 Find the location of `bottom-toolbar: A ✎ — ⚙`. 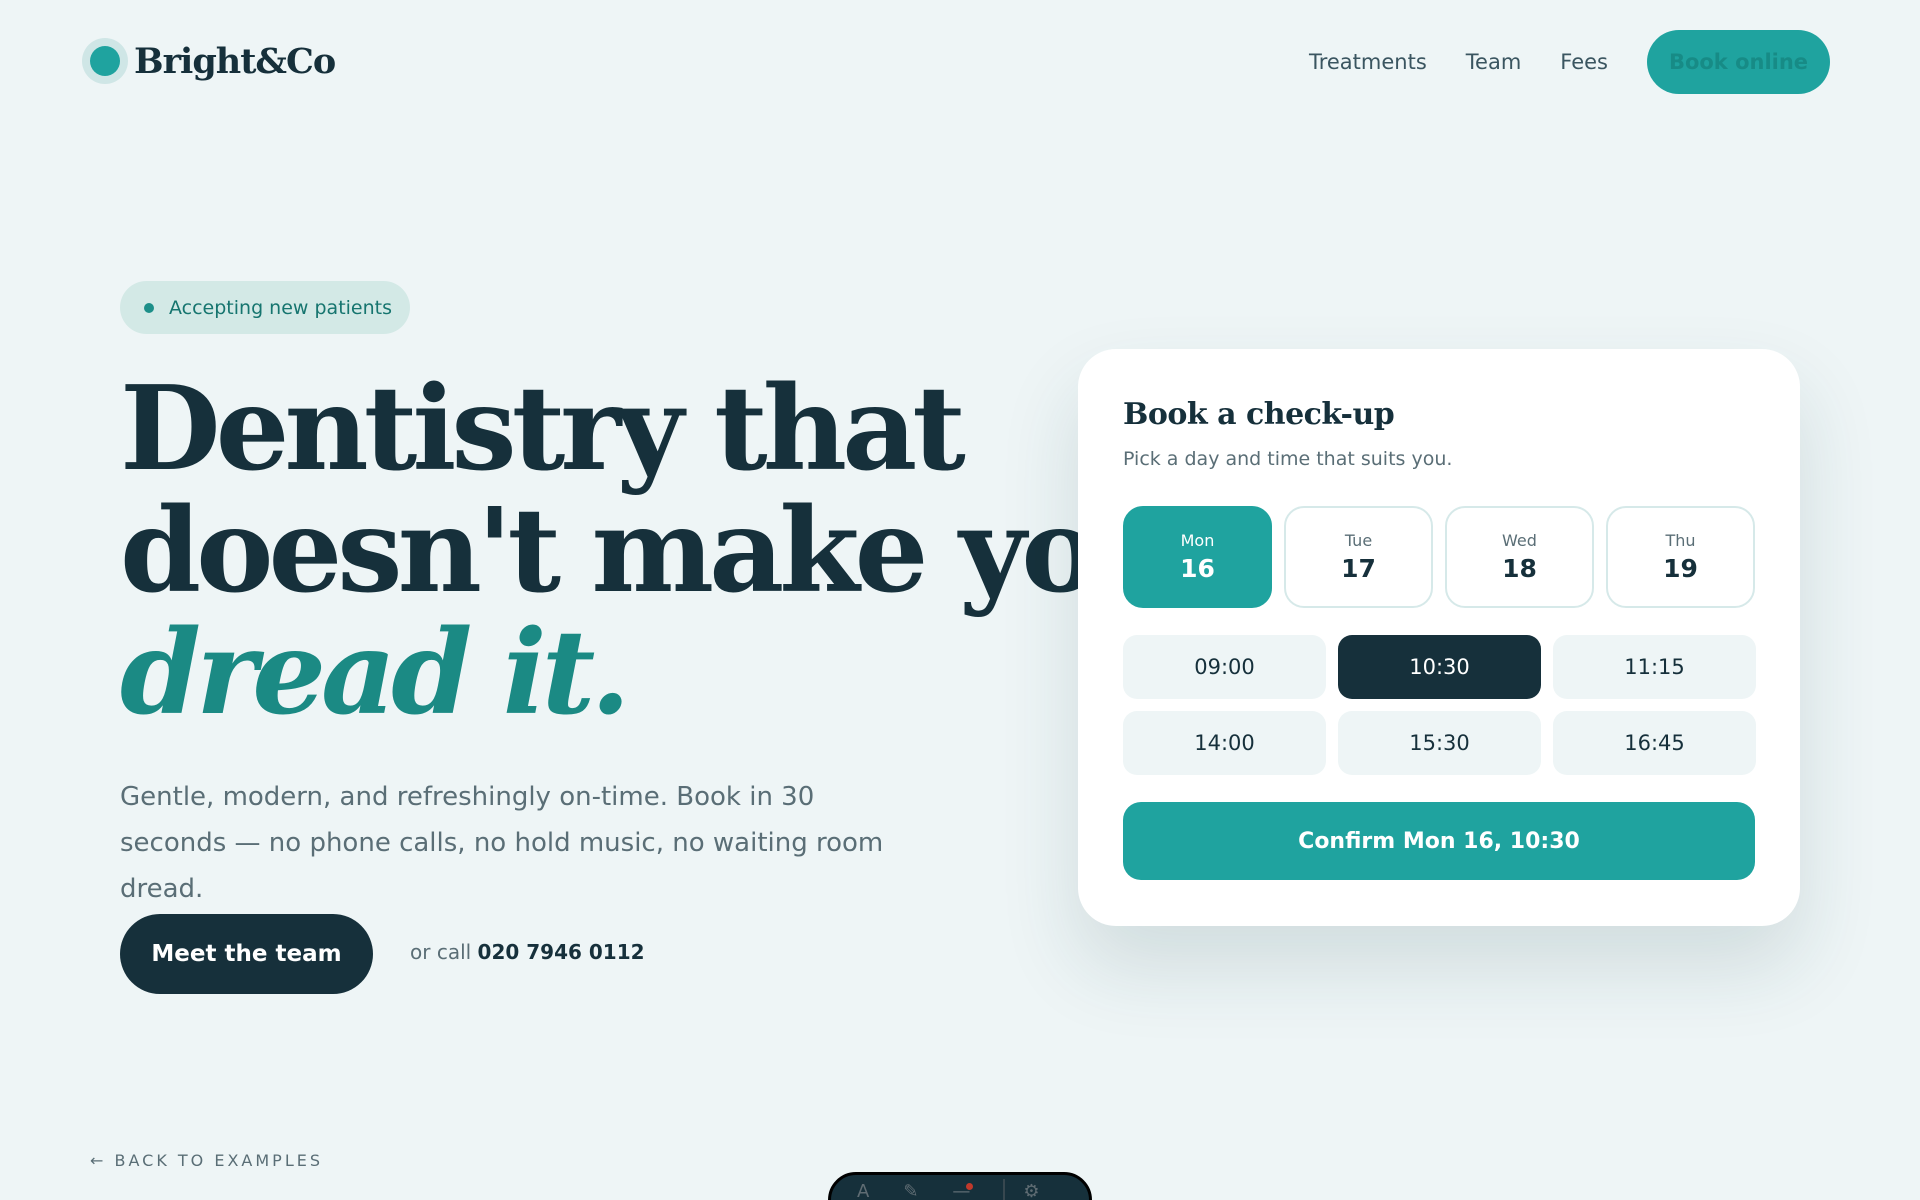

bottom-toolbar: A ✎ — ⚙ is located at coordinates (960, 1186).